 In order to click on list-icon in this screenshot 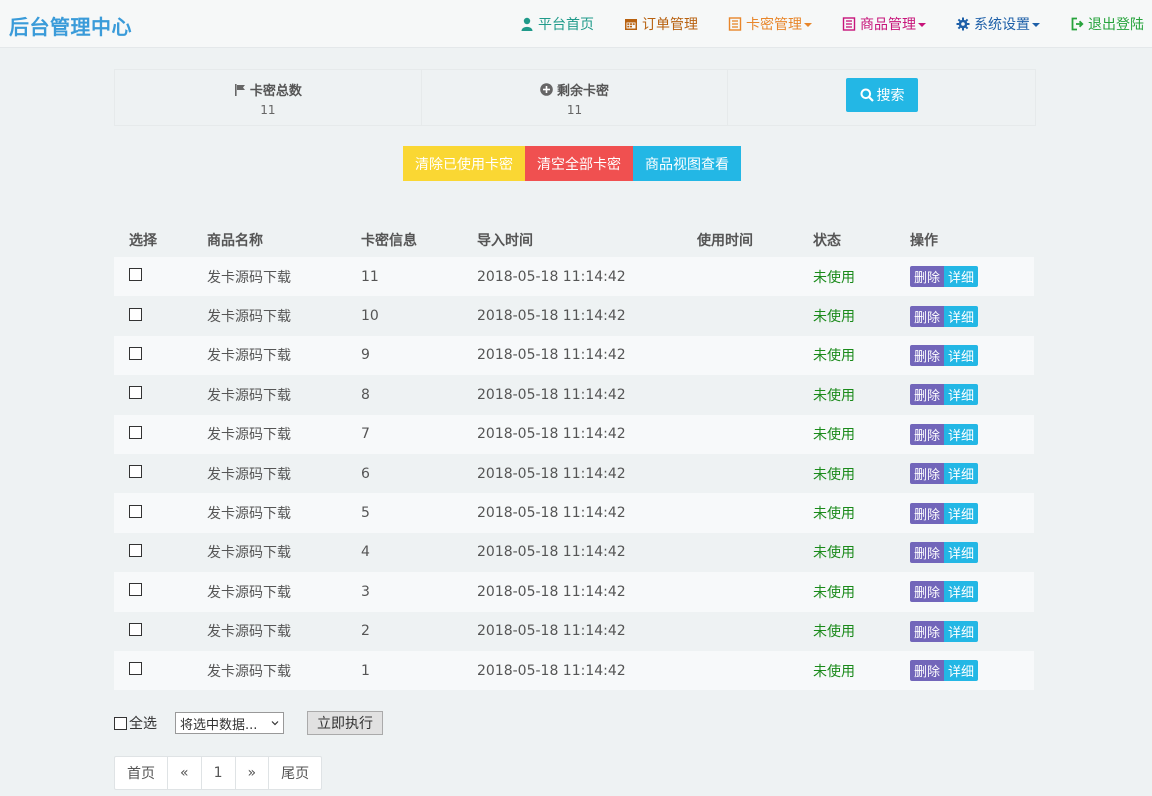, I will do `click(849, 24)`.